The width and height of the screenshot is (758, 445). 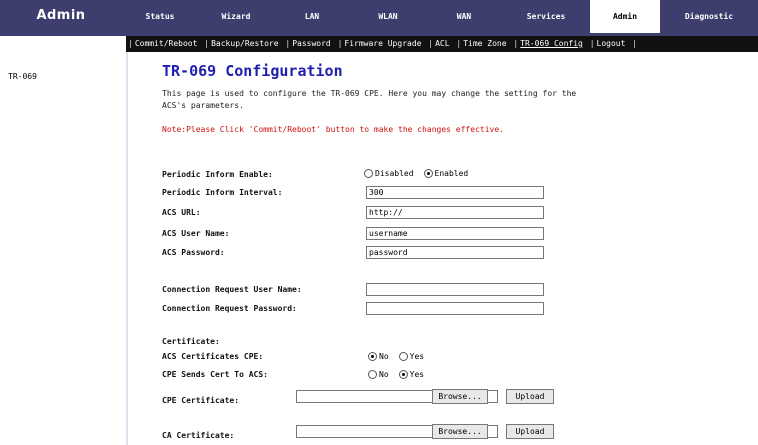 I want to click on conn-req-password-label: Connection Request Password:, so click(x=229, y=308).